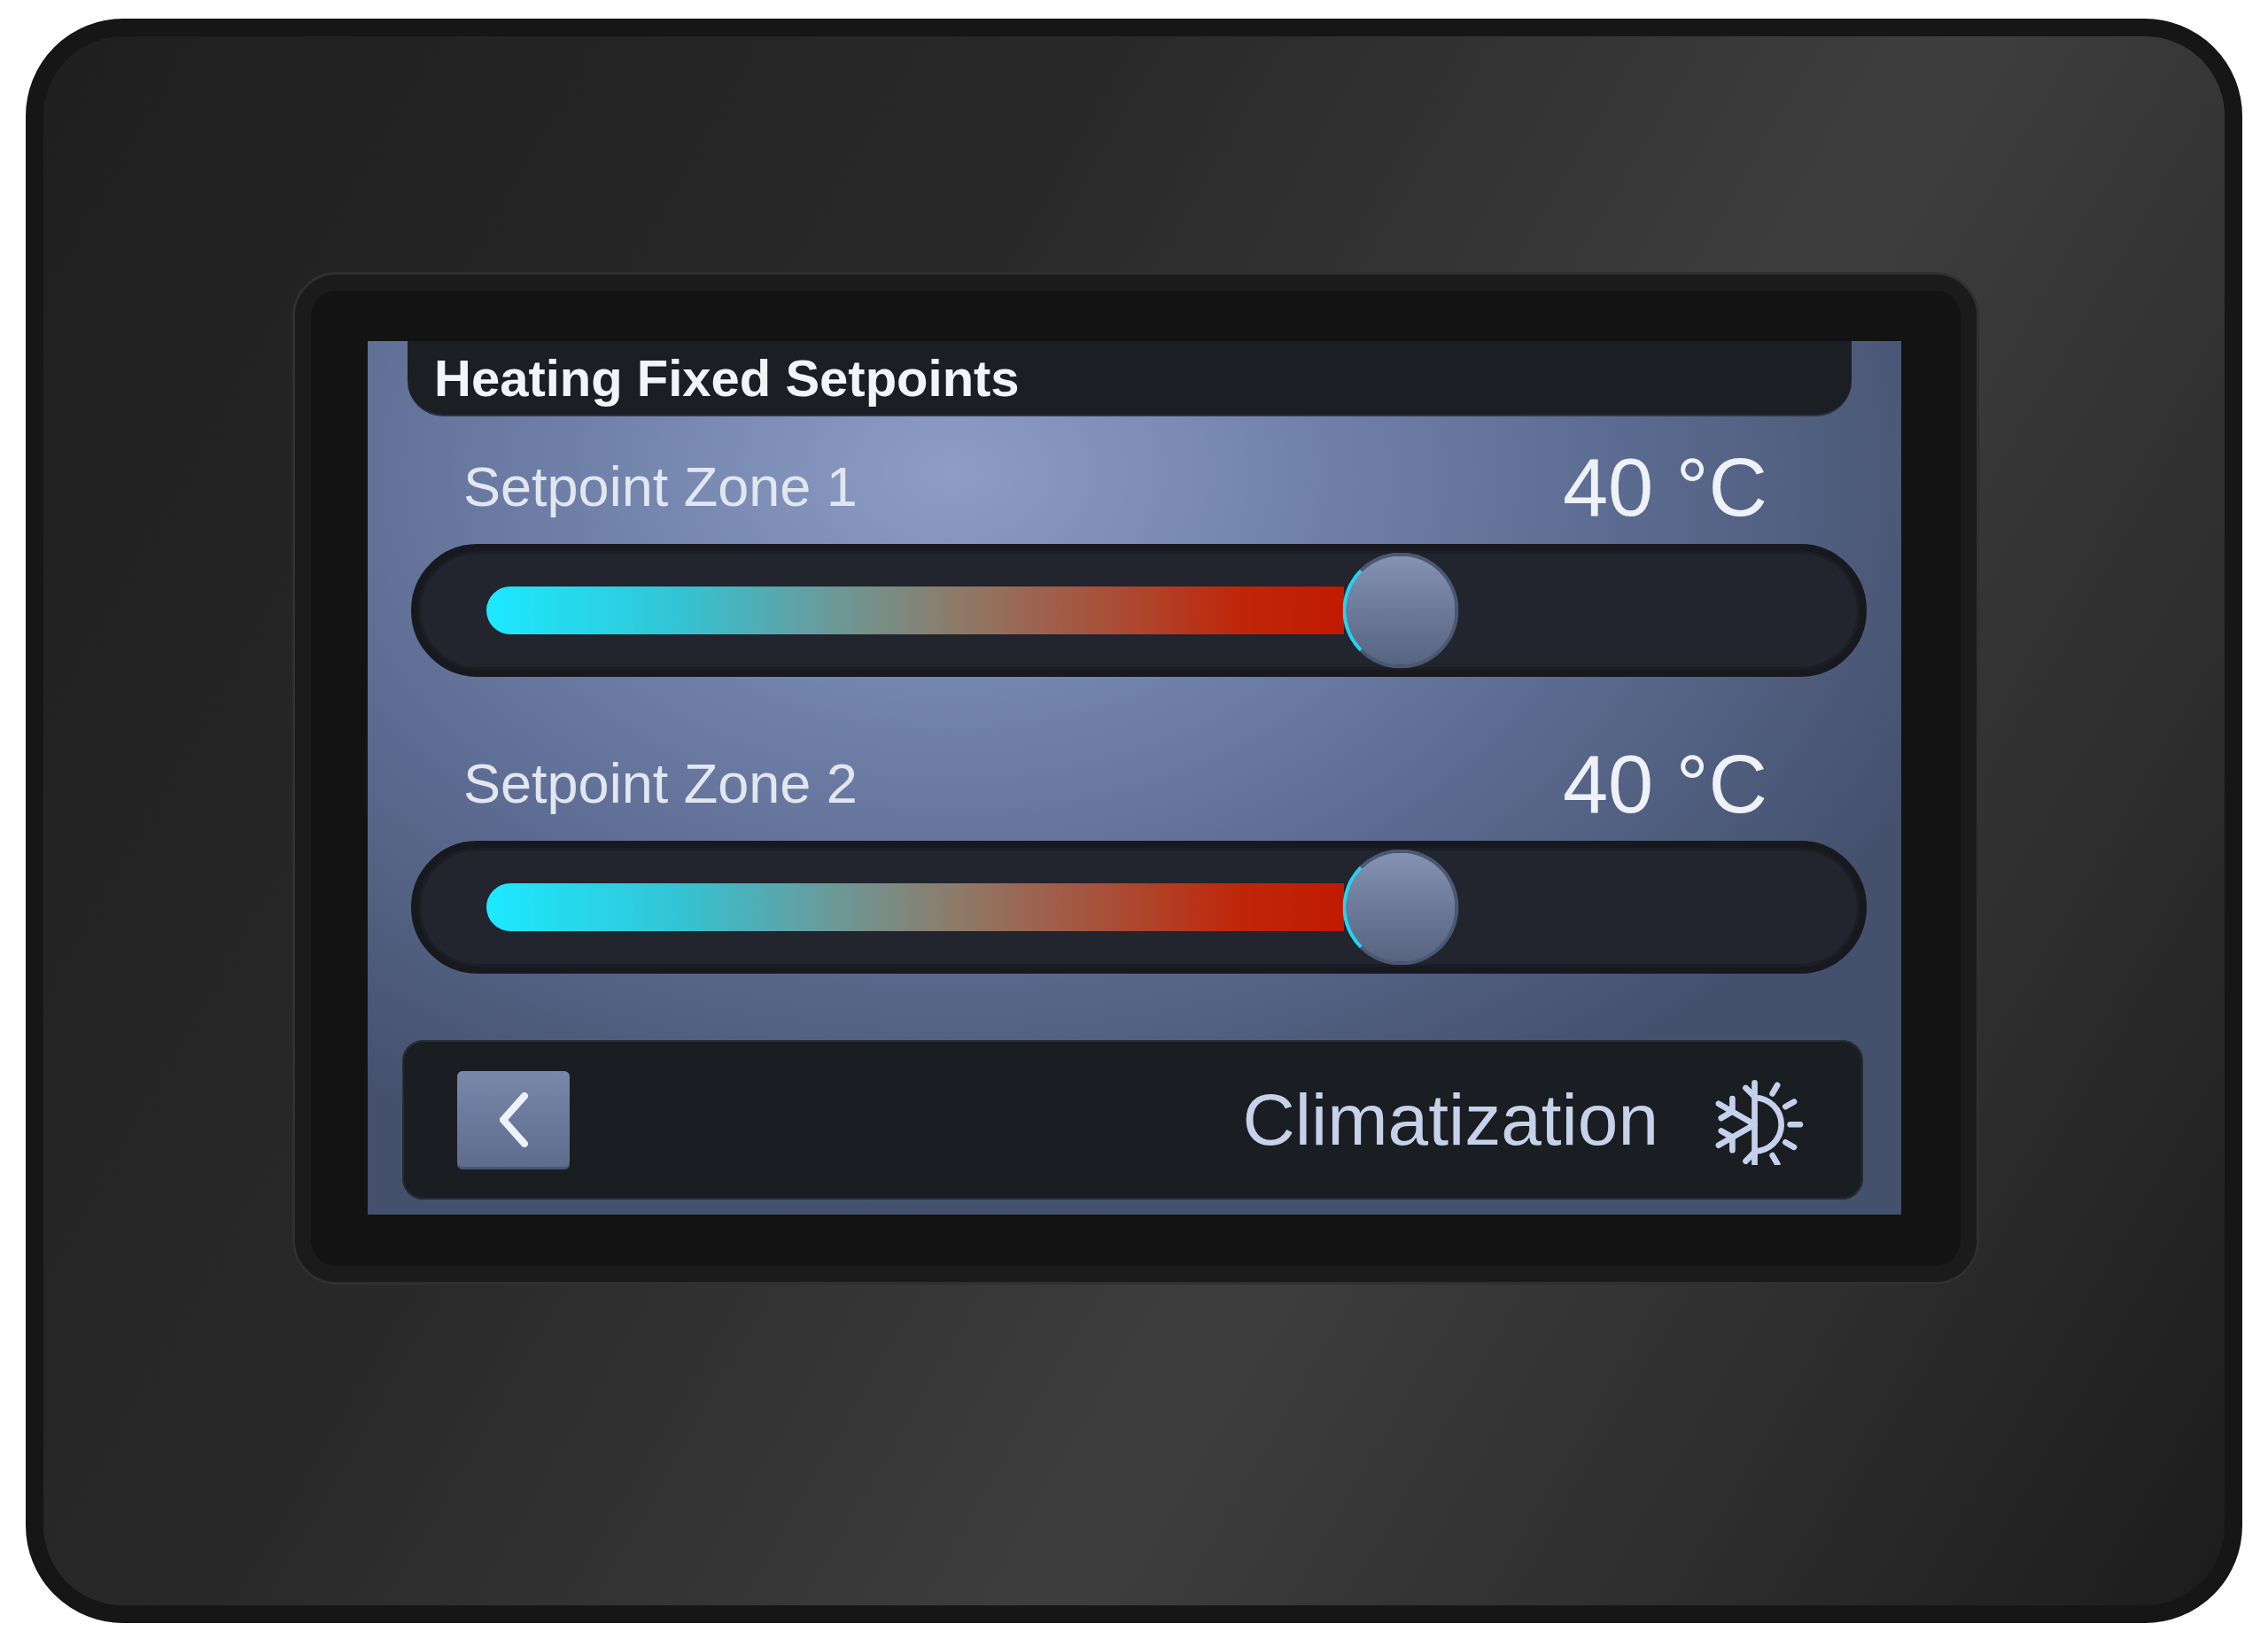 The image size is (2268, 1639). I want to click on screen-title: Heating Fixed Setpoints, so click(727, 378).